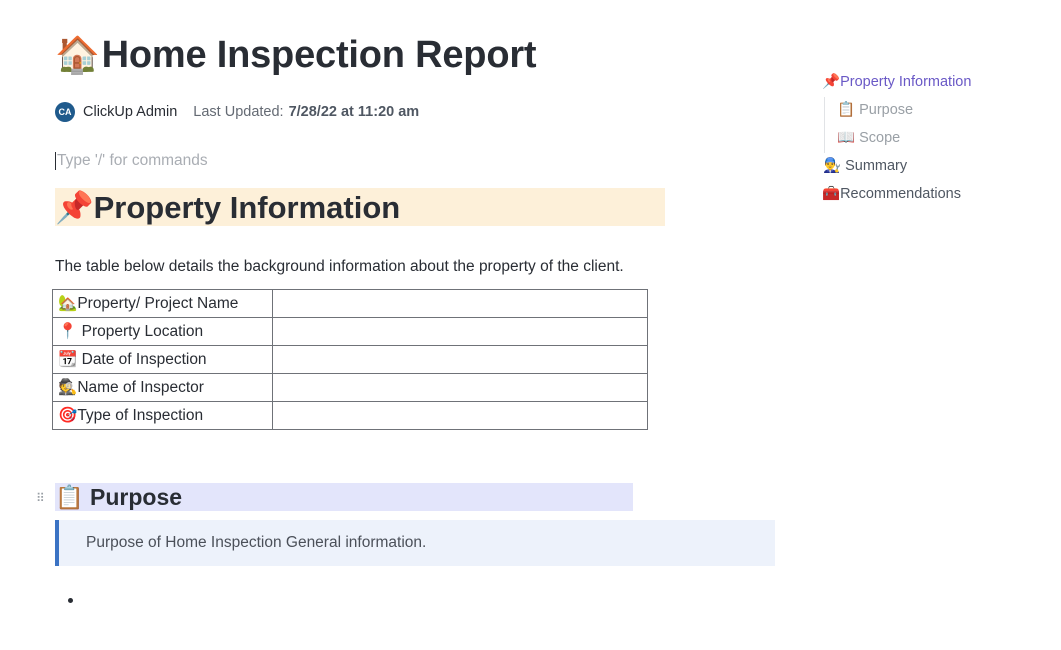 The image size is (1061, 650). Describe the element at coordinates (77, 54) in the screenshot. I see `house-icon: 🏠` at that location.